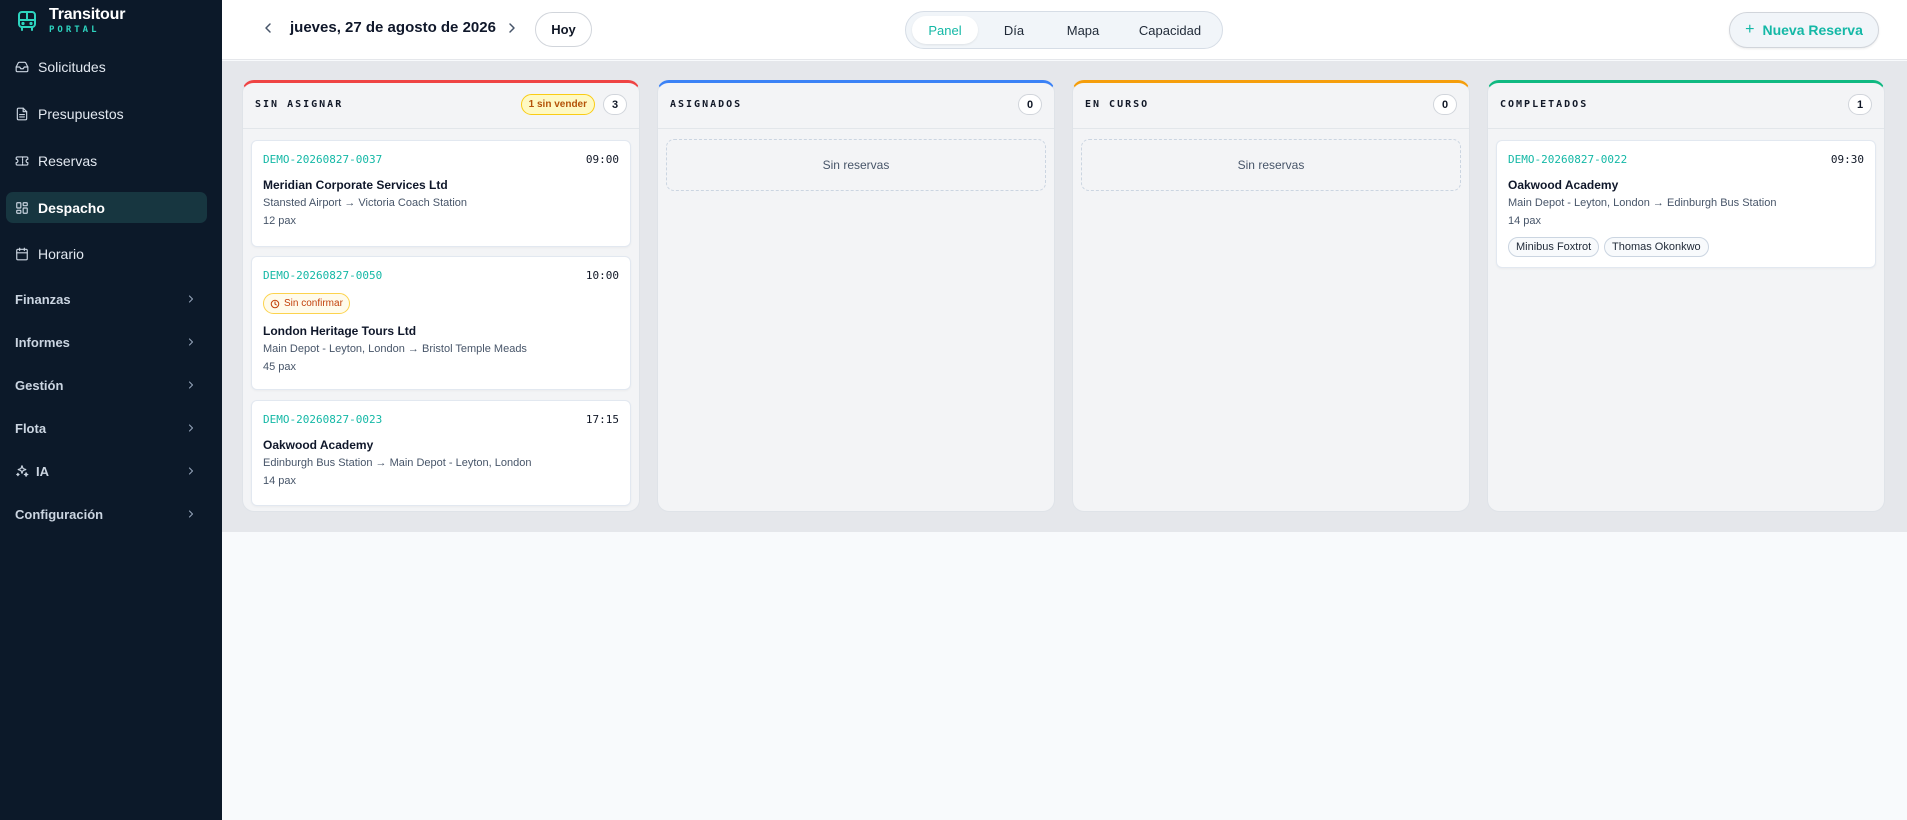 This screenshot has width=1907, height=820. Describe the element at coordinates (602, 275) in the screenshot. I see `booking-time: 10:00` at that location.